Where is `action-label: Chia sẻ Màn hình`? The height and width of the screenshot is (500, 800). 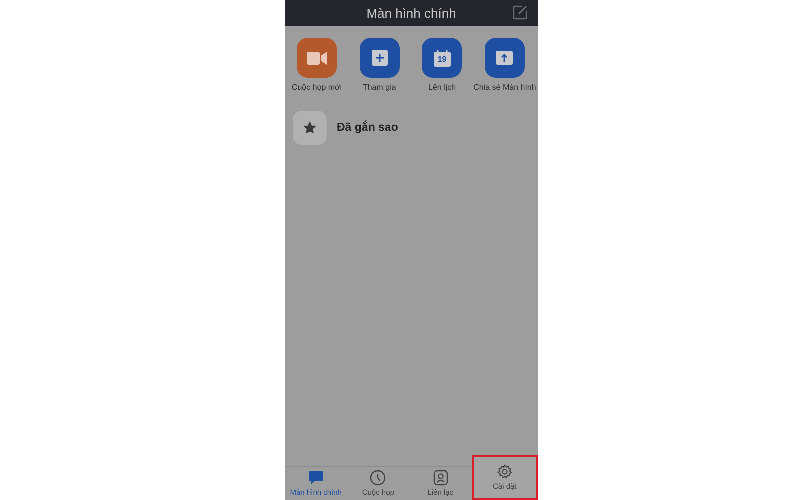
action-label: Chia sẻ Màn hình is located at coordinates (505, 87).